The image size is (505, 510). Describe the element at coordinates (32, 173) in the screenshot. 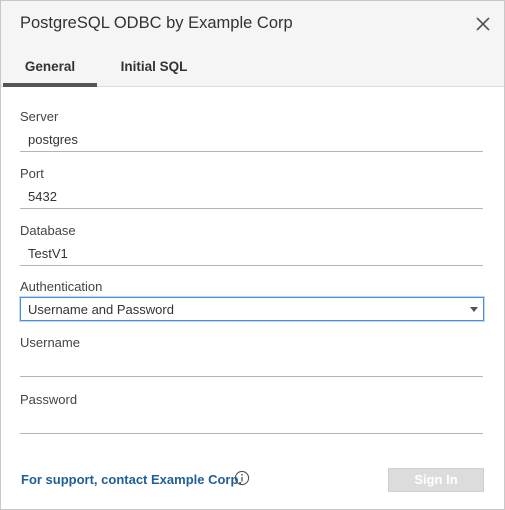

I see `port-label: Port` at that location.